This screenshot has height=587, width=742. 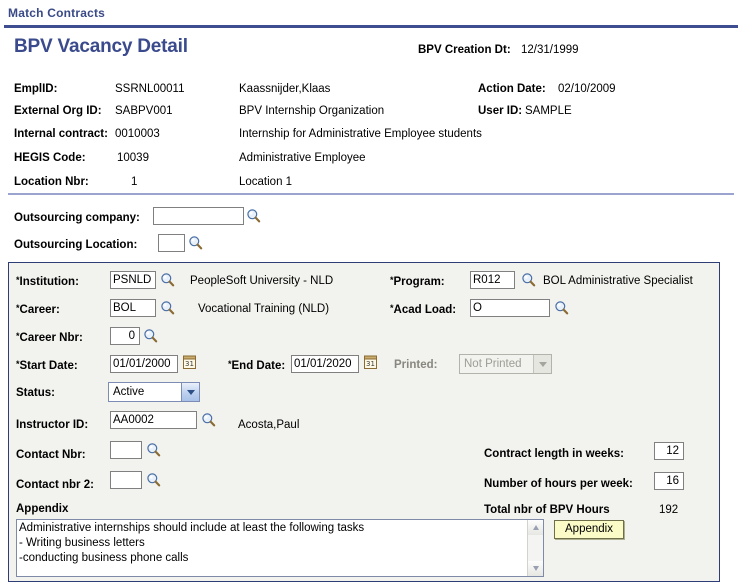 What do you see at coordinates (51, 182) in the screenshot?
I see `location-nbr-label: Location Nbr:` at bounding box center [51, 182].